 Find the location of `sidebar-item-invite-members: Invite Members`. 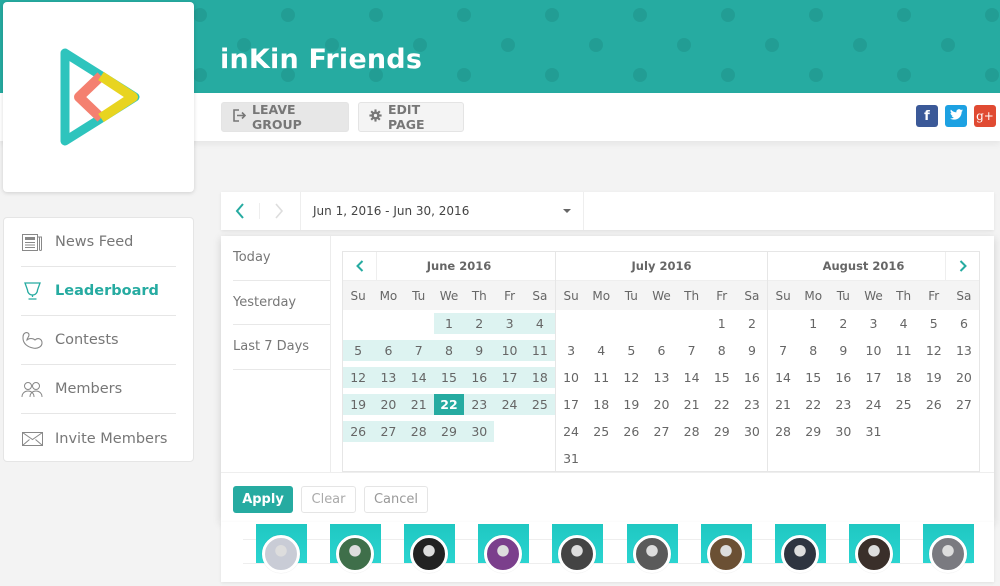

sidebar-item-invite-members: Invite Members is located at coordinates (98, 438).